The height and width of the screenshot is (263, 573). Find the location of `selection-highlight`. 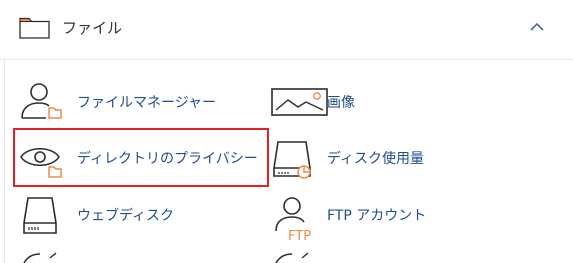

selection-highlight is located at coordinates (141, 157).